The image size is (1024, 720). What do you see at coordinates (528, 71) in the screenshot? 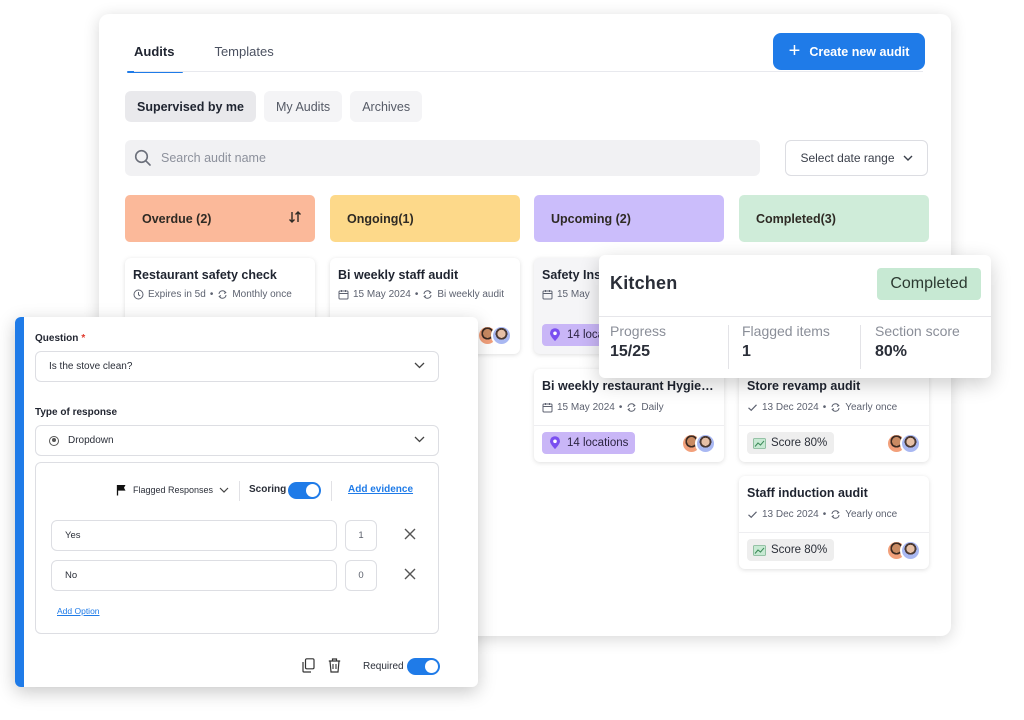
I see `tab-divider` at bounding box center [528, 71].